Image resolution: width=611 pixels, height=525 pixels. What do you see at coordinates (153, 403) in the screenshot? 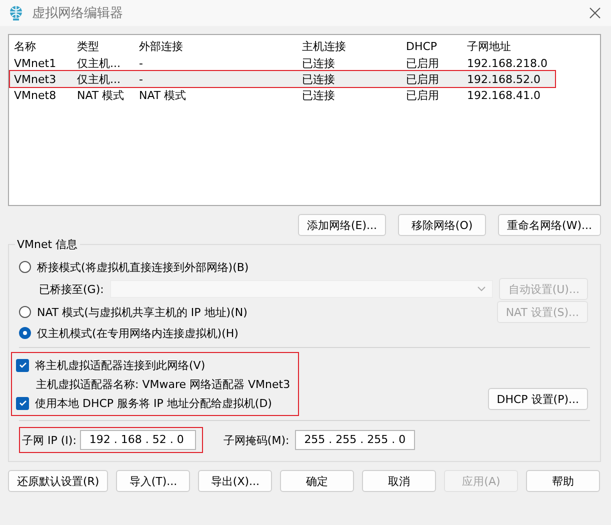
I see `checkbox-label: 使用本地 DHCP 服务将 IP 地址分配给虚拟机(D)` at bounding box center [153, 403].